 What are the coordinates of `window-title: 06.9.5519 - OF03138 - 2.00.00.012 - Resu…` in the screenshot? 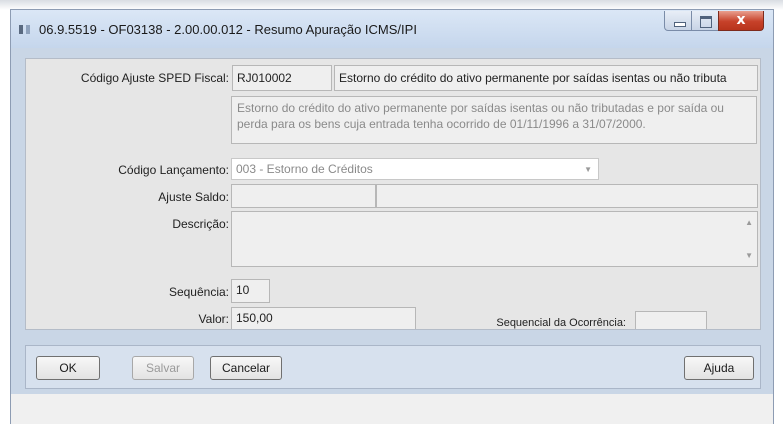 It's located at (228, 29).